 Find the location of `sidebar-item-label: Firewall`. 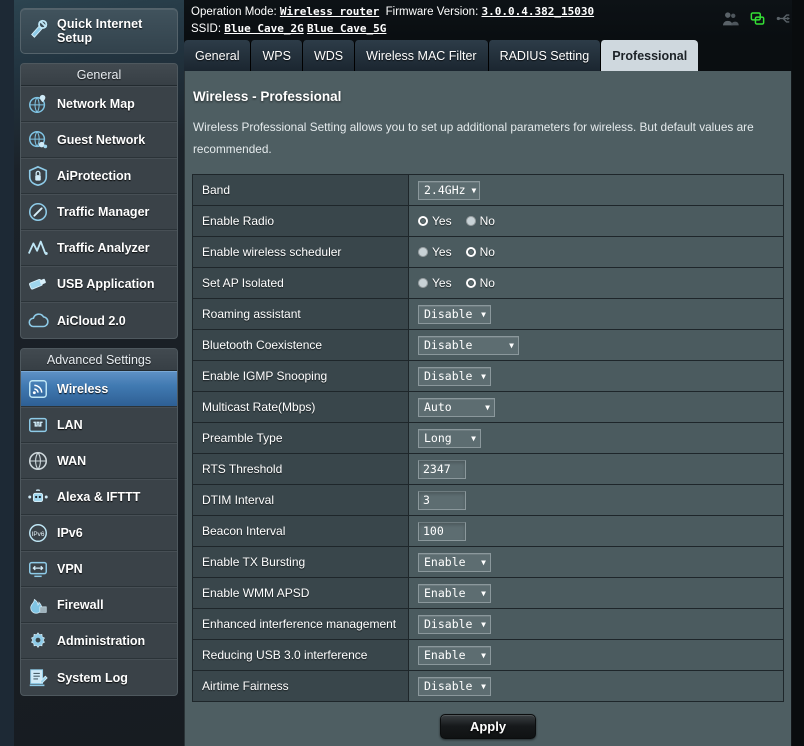

sidebar-item-label: Firewall is located at coordinates (80, 605).